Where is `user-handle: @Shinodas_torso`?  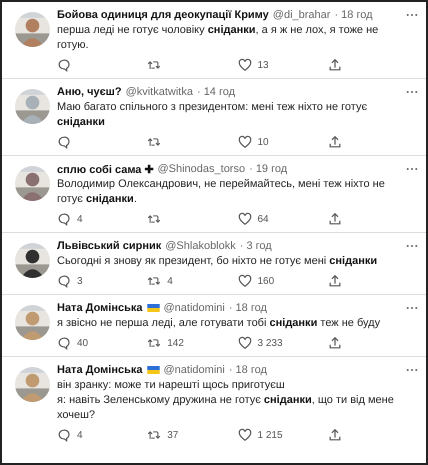 user-handle: @Shinodas_torso is located at coordinates (201, 169).